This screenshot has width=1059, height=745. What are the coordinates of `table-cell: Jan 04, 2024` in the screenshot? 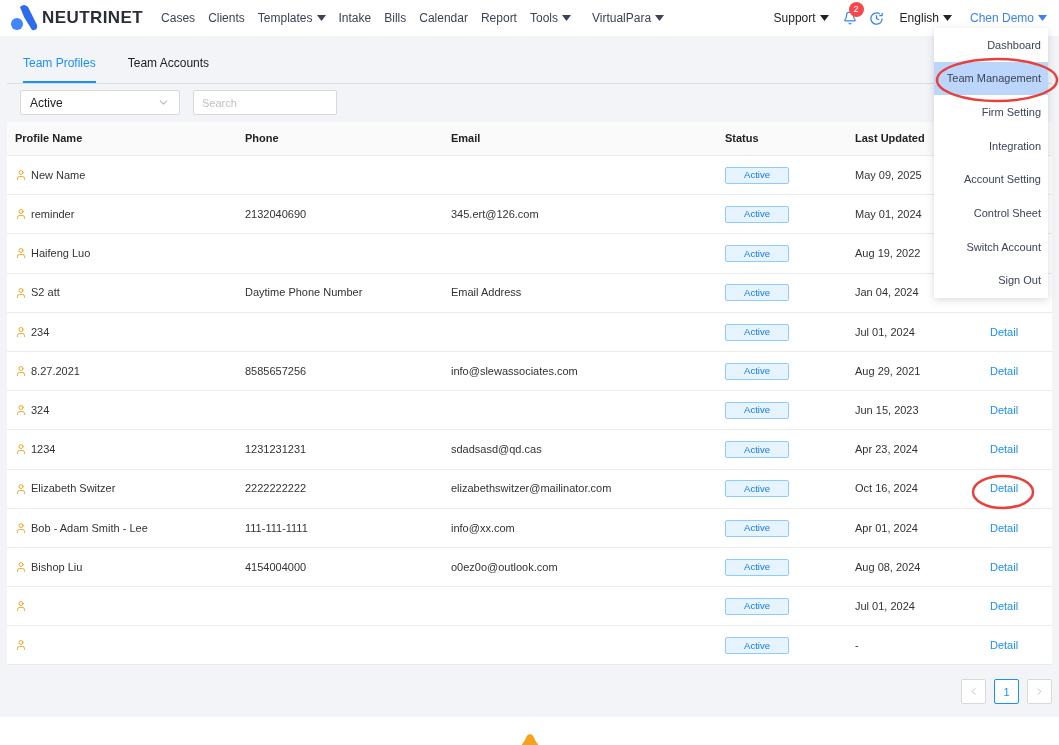 It's located at (887, 292).